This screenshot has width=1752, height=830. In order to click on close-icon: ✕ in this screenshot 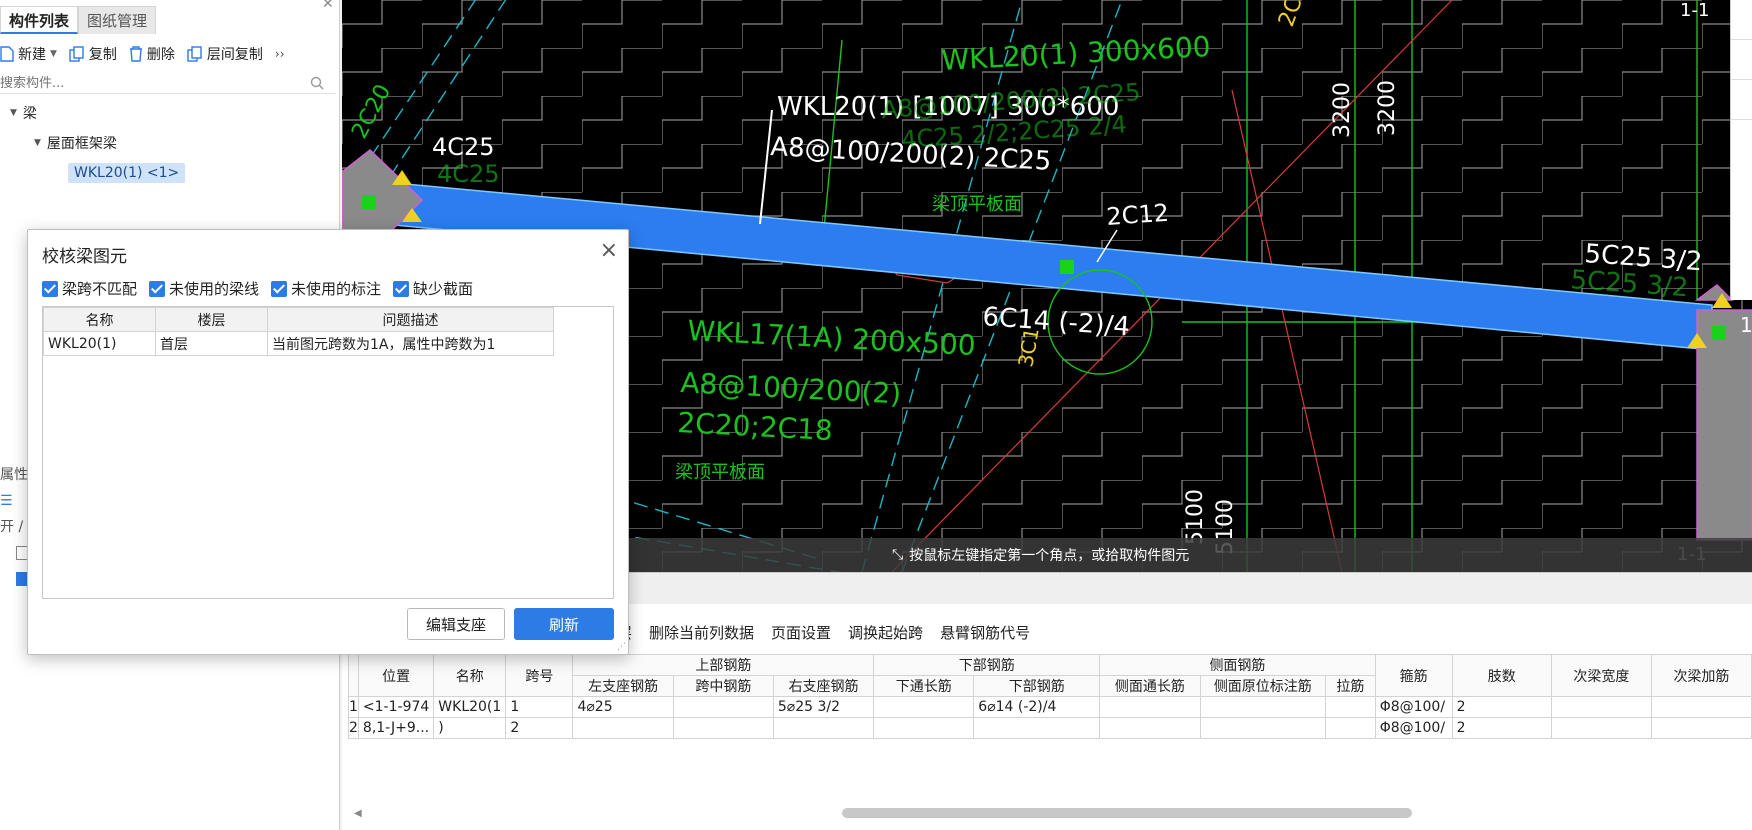, I will do `click(328, 6)`.